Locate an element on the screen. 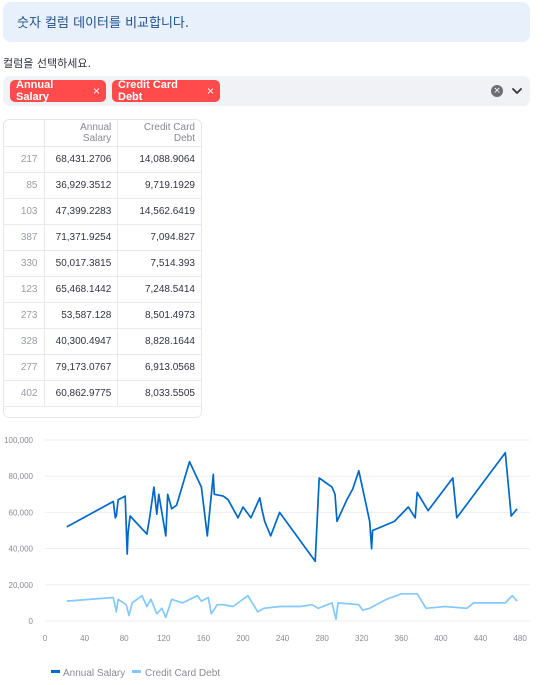  index-header is located at coordinates (24, 133).